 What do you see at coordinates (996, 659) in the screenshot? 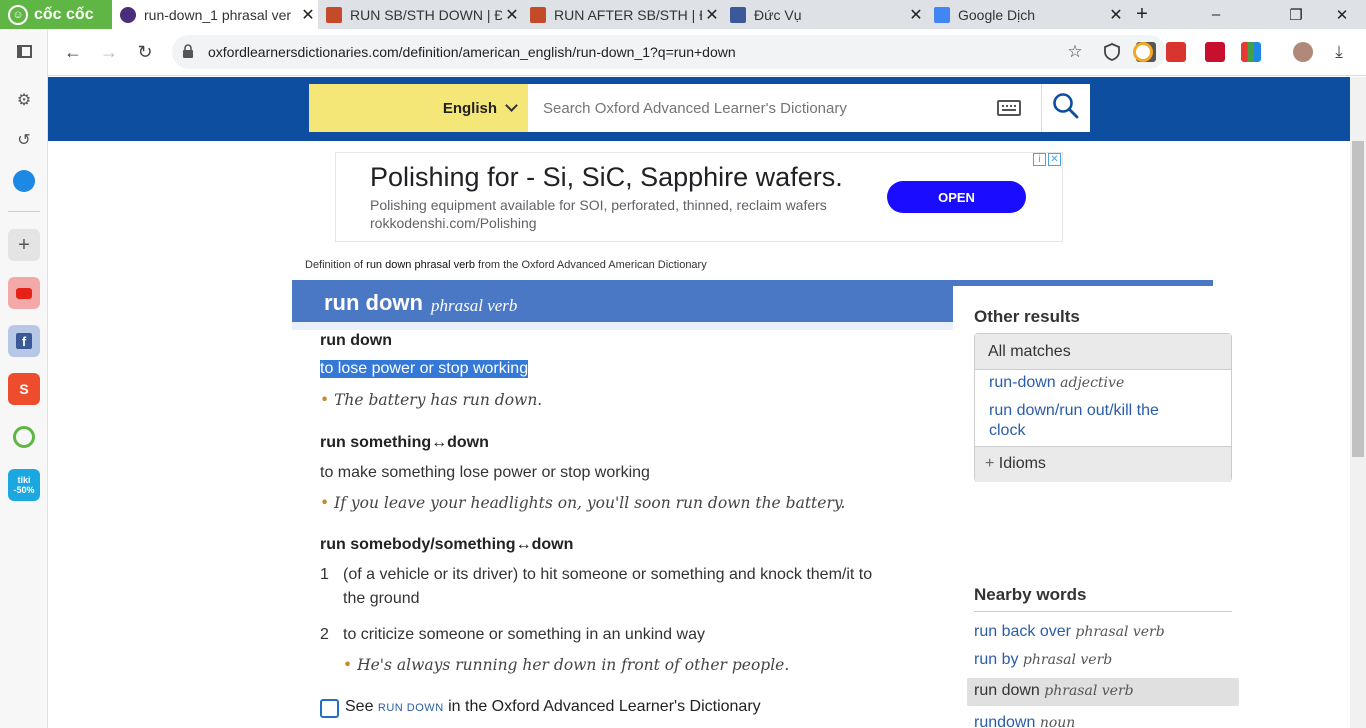
I see `nearby-word: run by` at bounding box center [996, 659].